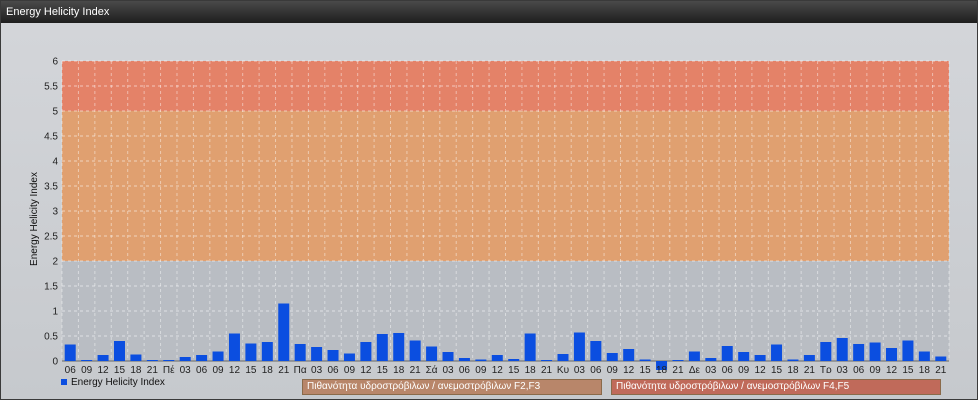 This screenshot has width=978, height=400. I want to click on title-bar: Energy Helicity Index, so click(489, 12).